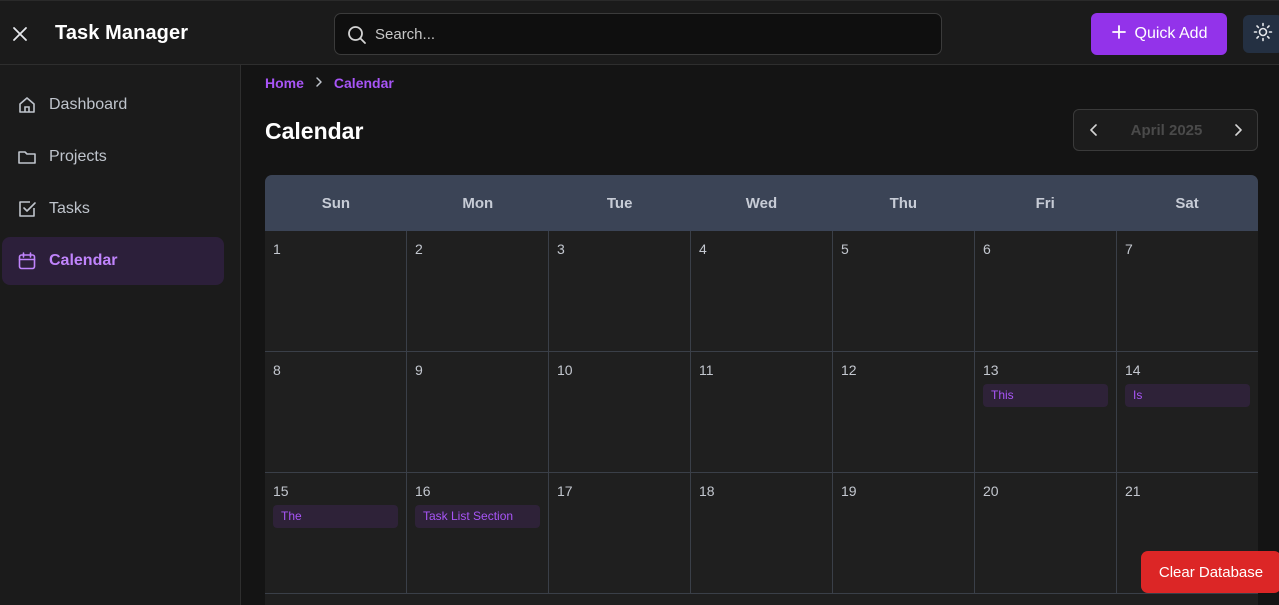 The image size is (1279, 605). Describe the element at coordinates (1210, 572) in the screenshot. I see `clear-database-button: Clear Database` at that location.